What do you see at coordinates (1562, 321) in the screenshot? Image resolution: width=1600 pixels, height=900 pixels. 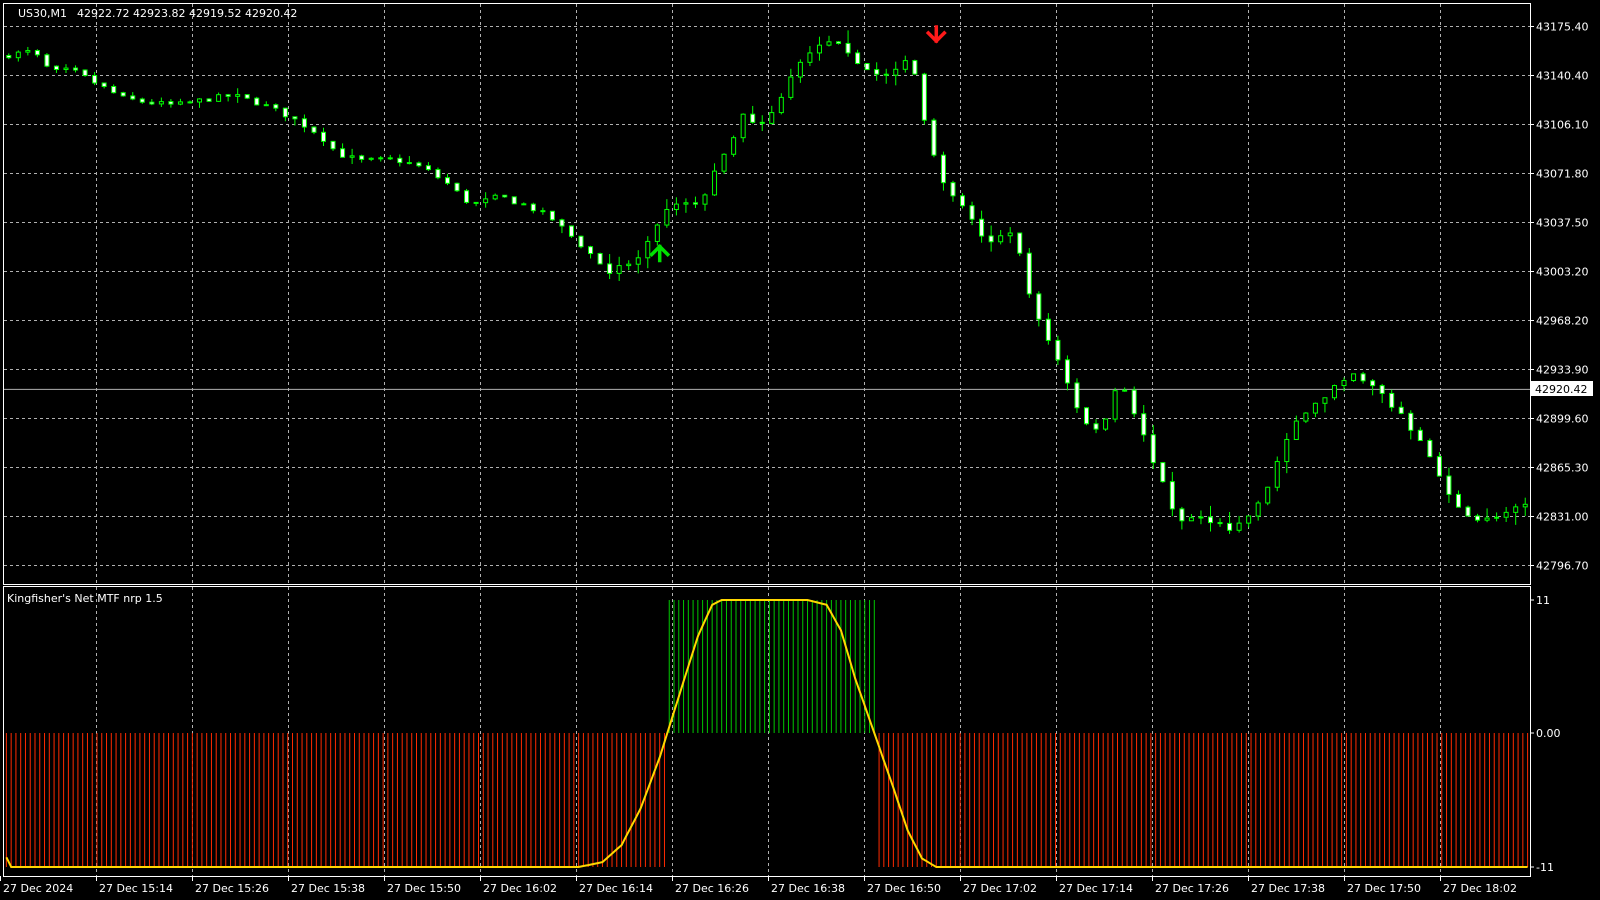 I see `price-tick-label: 42968.20` at bounding box center [1562, 321].